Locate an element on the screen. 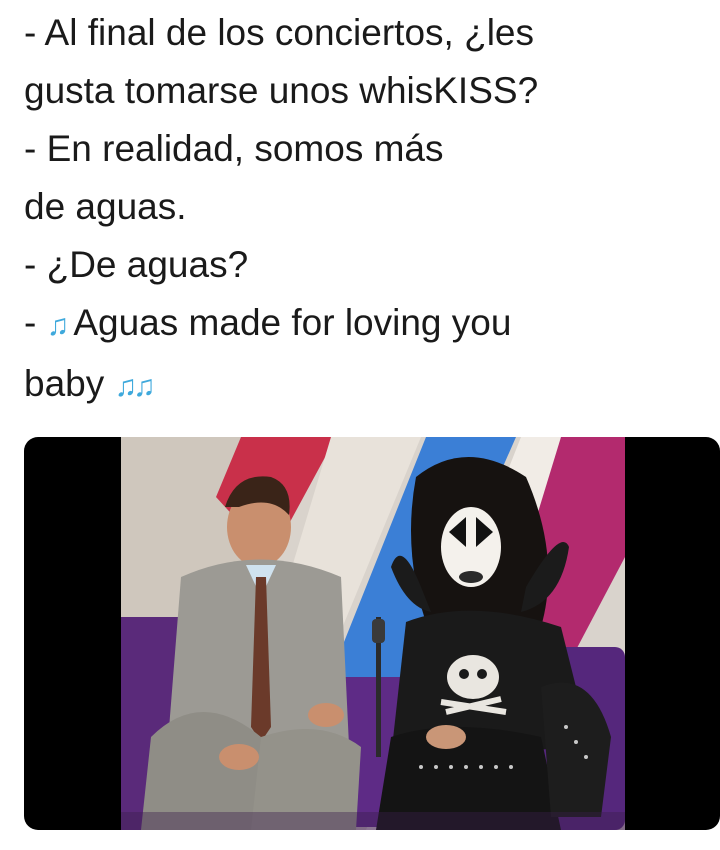 The image size is (720, 850). caption-line-7: baby ♫♫ is located at coordinates (364, 385).